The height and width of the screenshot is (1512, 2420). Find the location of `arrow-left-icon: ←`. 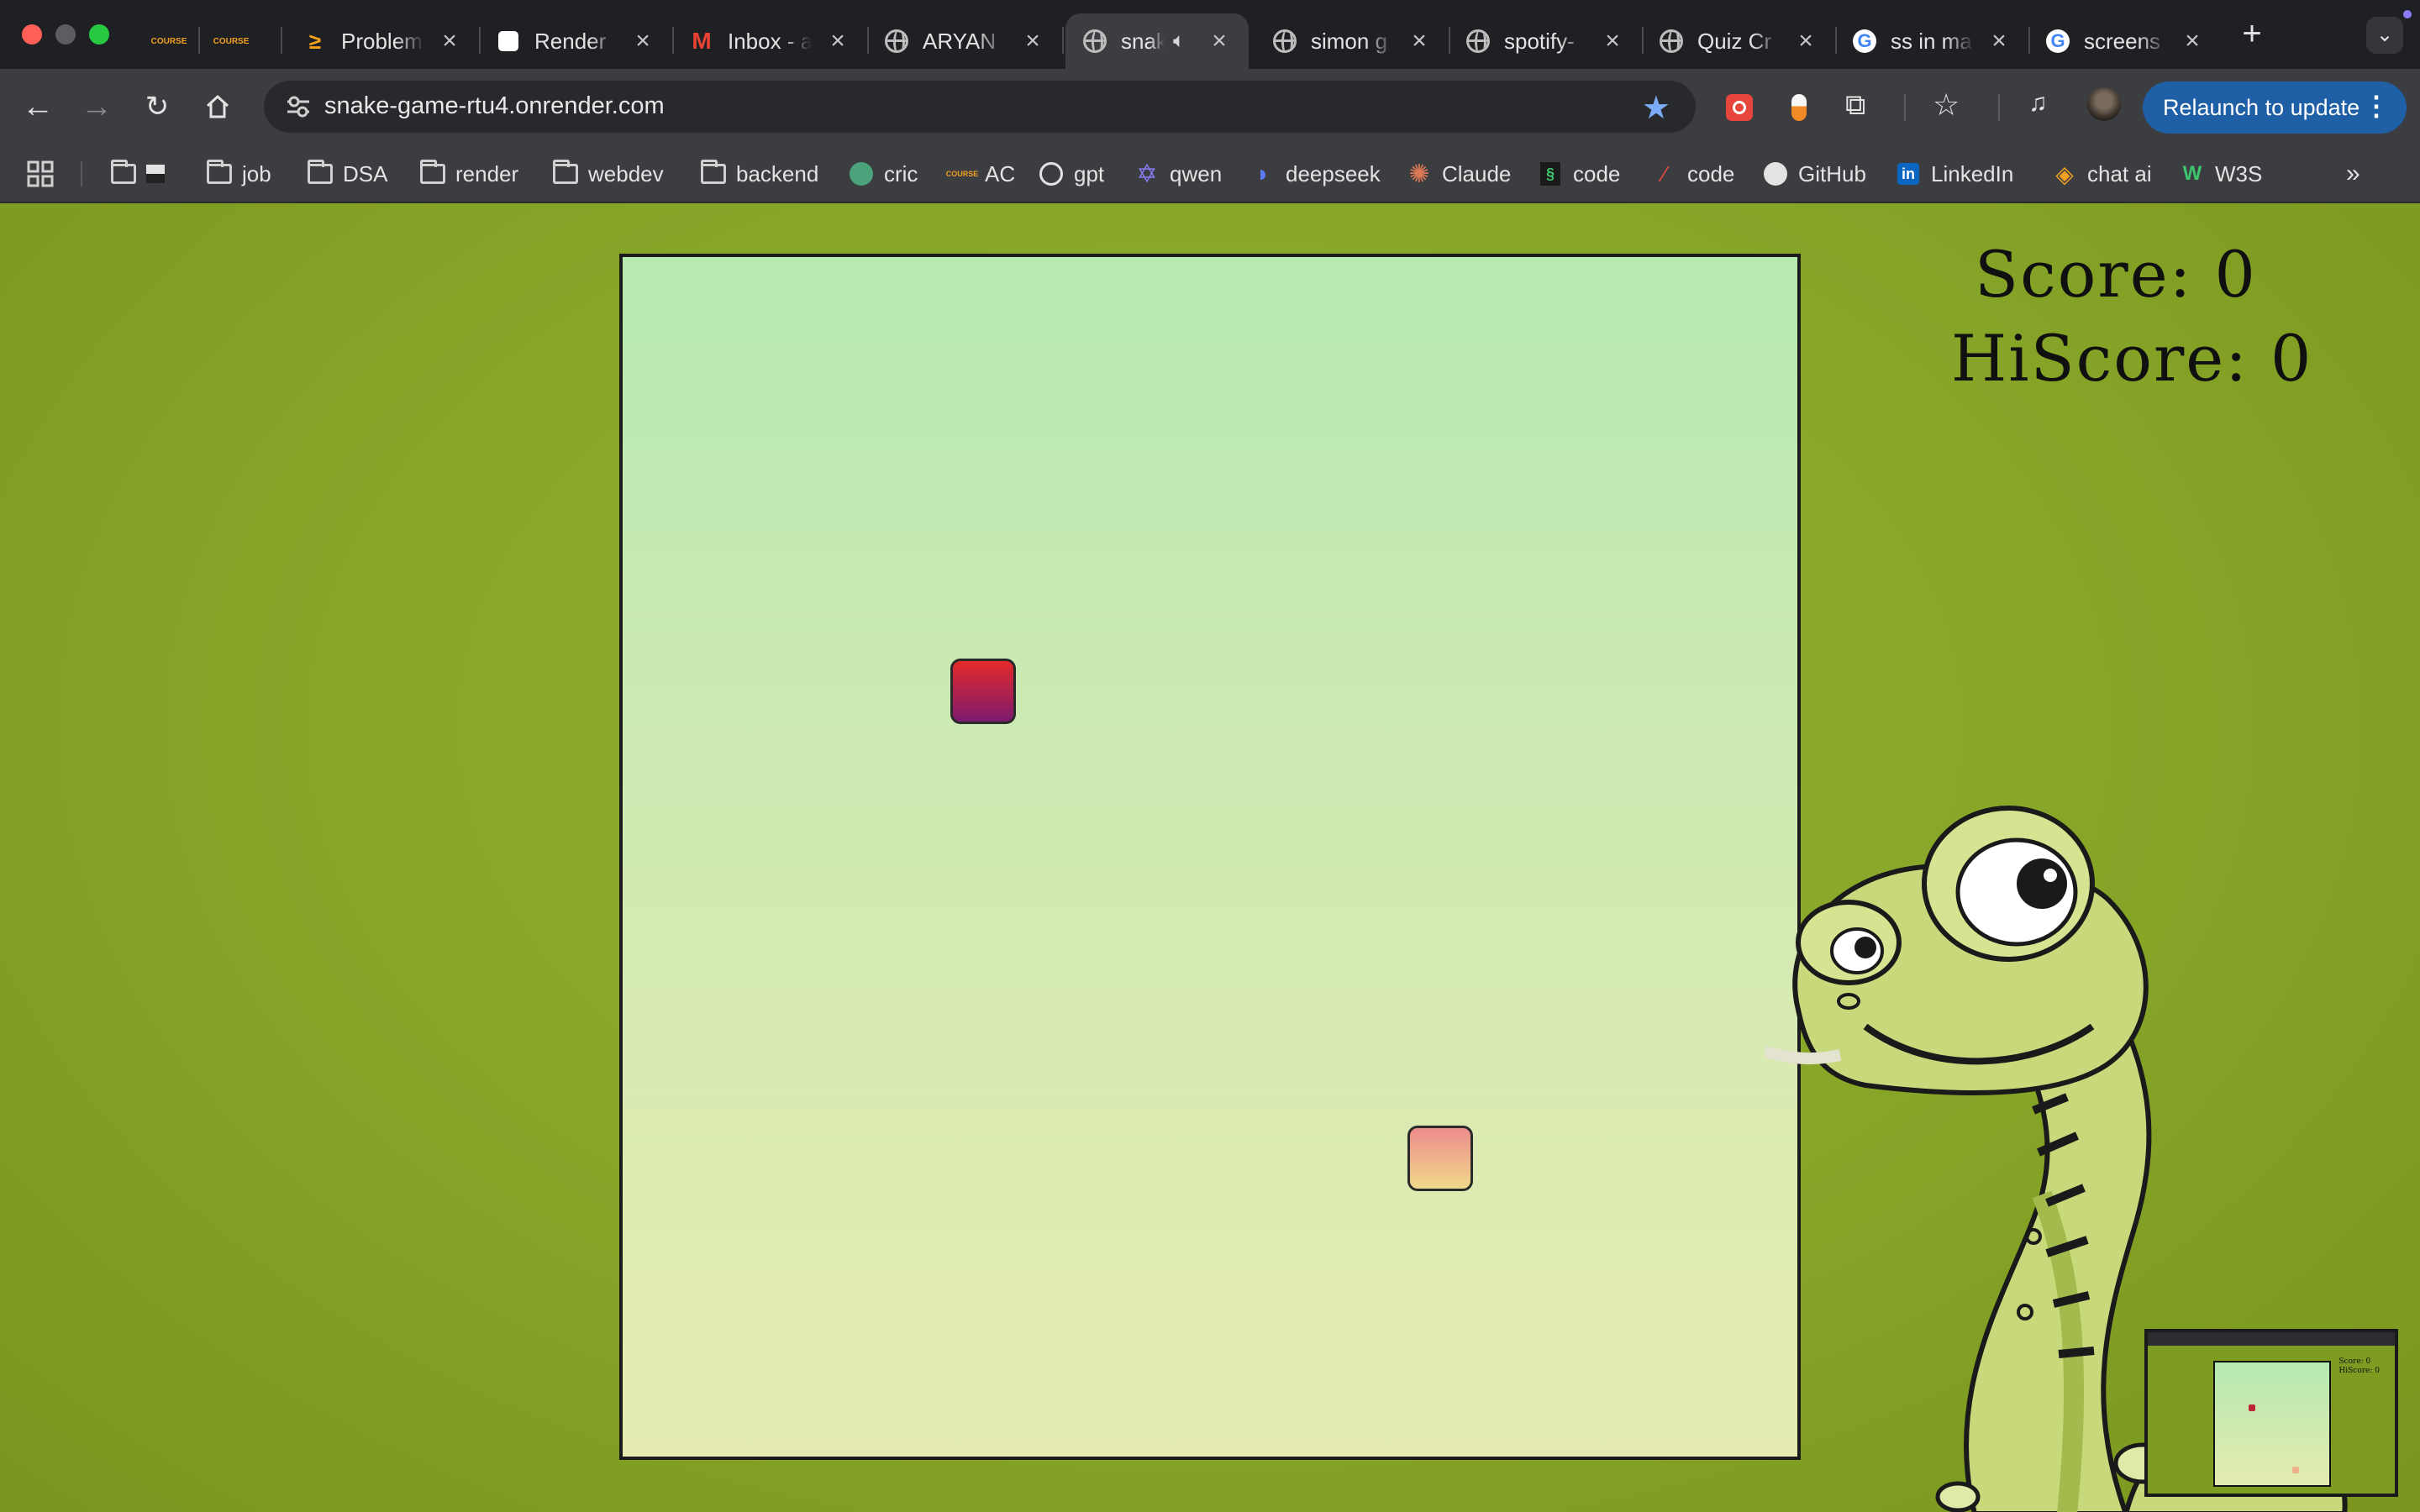

arrow-left-icon: ← is located at coordinates (38, 106).